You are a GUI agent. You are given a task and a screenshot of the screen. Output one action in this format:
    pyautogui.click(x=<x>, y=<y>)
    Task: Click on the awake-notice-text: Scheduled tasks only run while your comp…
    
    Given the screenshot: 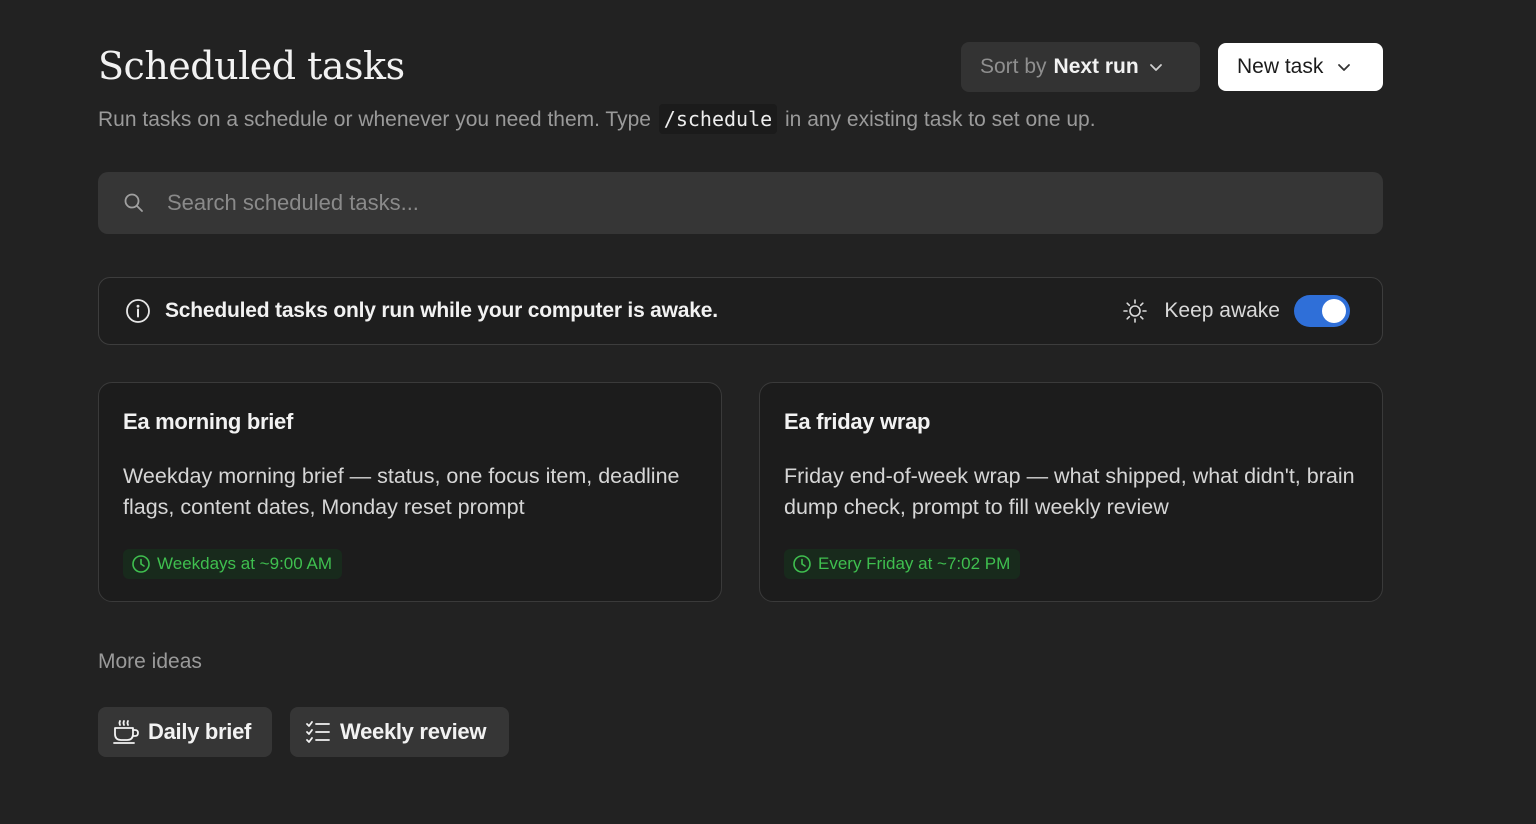 What is the action you would take?
    pyautogui.click(x=441, y=310)
    